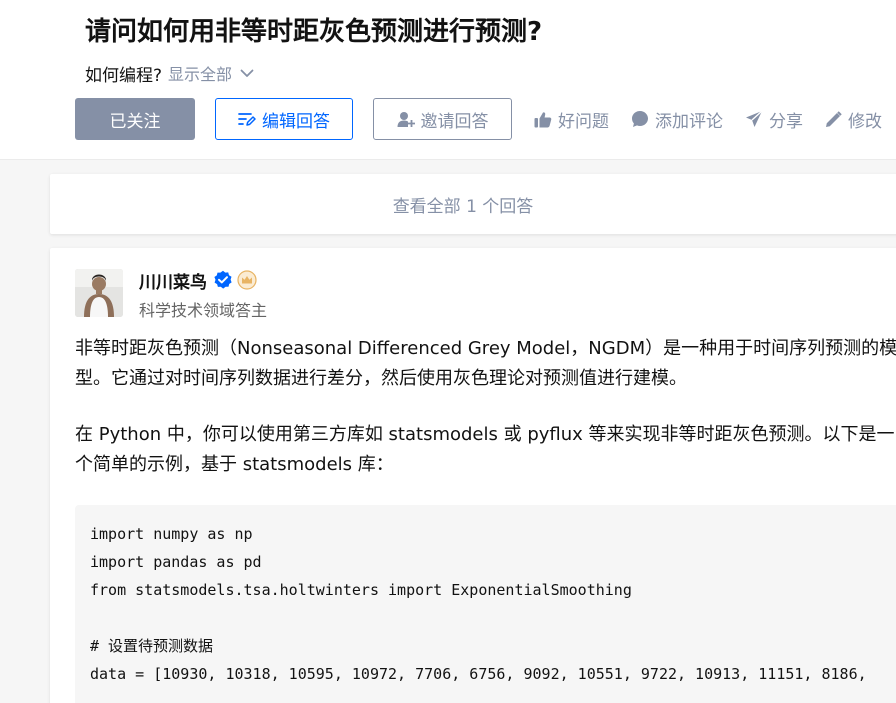  I want to click on share-button: 分享, so click(774, 119).